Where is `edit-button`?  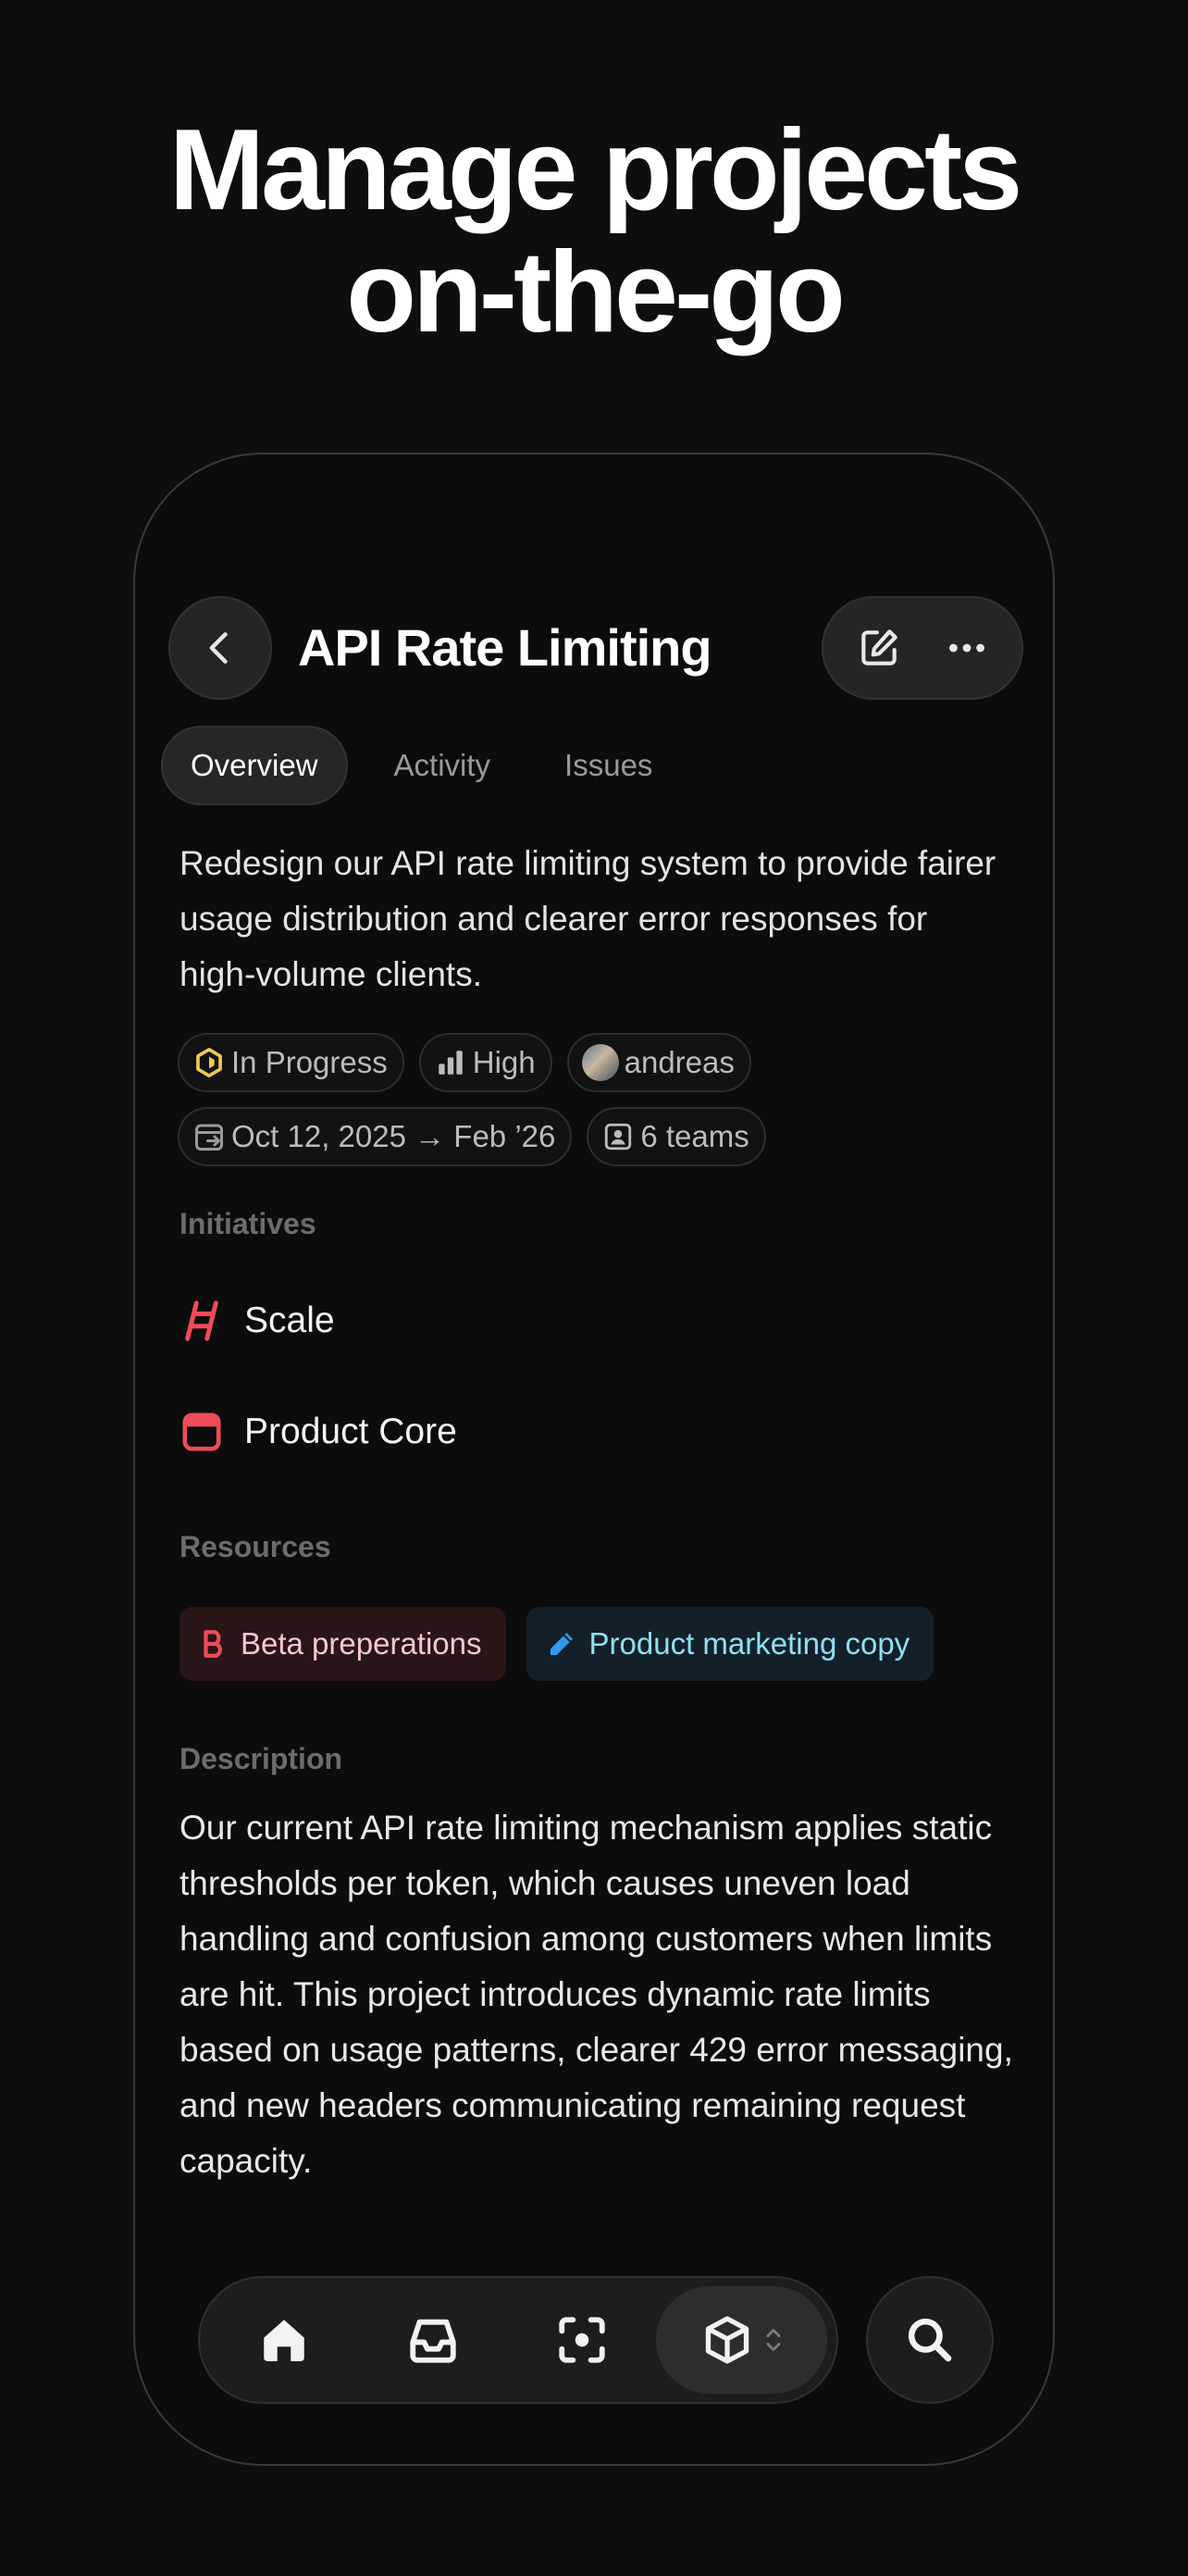 edit-button is located at coordinates (879, 648).